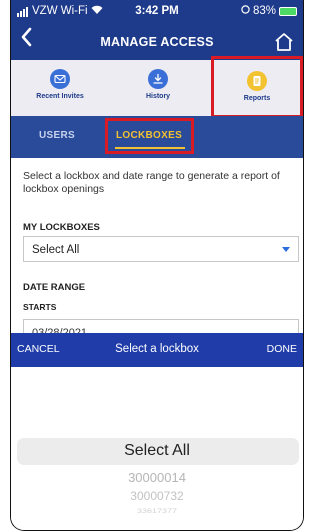  Describe the element at coordinates (157, 496) in the screenshot. I see `picker-option: 30000732` at that location.